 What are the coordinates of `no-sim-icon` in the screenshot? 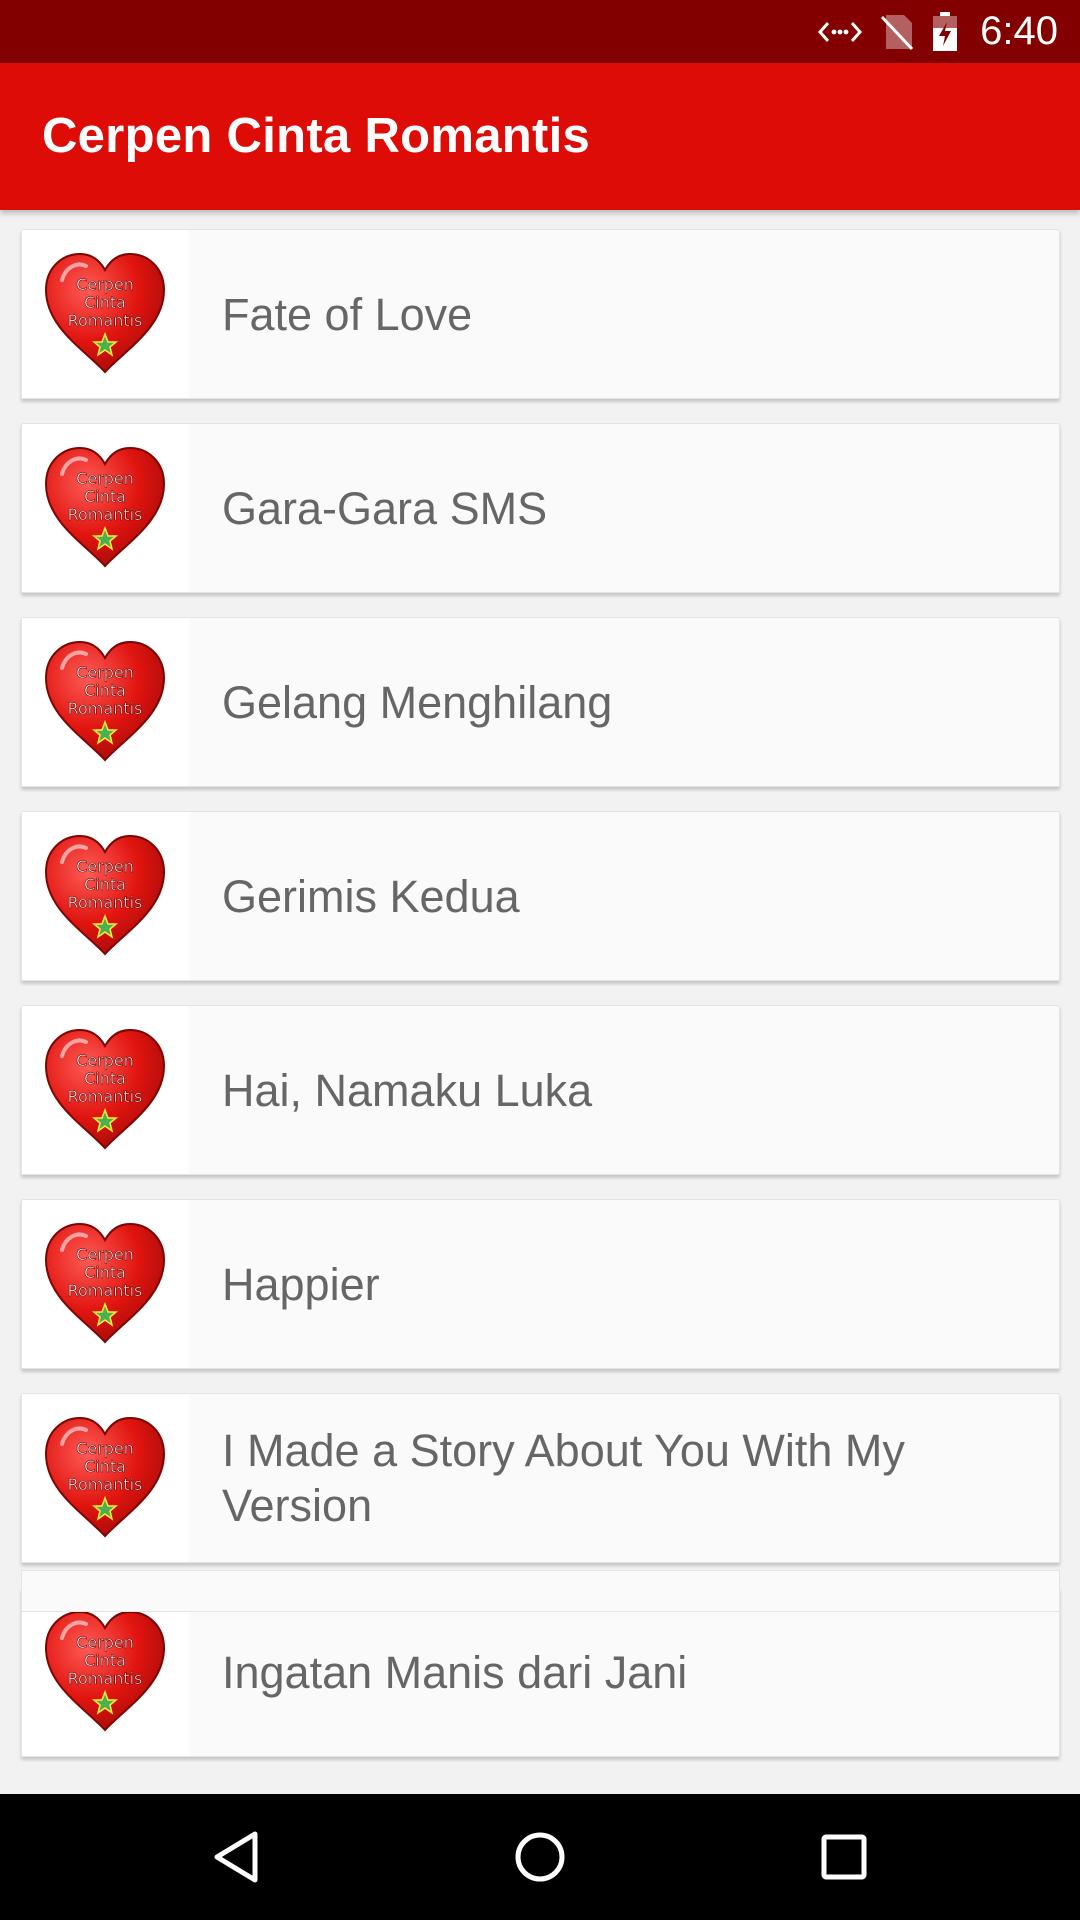 It's located at (897, 32).